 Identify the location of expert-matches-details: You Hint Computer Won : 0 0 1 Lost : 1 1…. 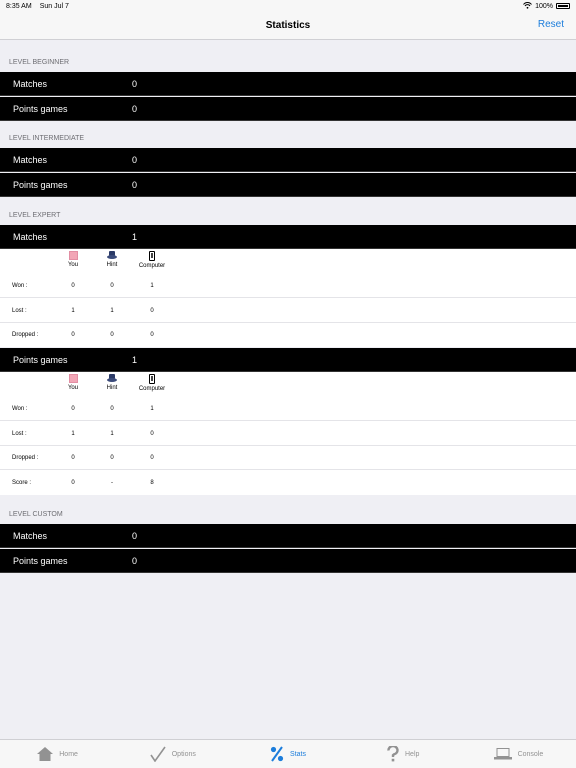
(288, 298).